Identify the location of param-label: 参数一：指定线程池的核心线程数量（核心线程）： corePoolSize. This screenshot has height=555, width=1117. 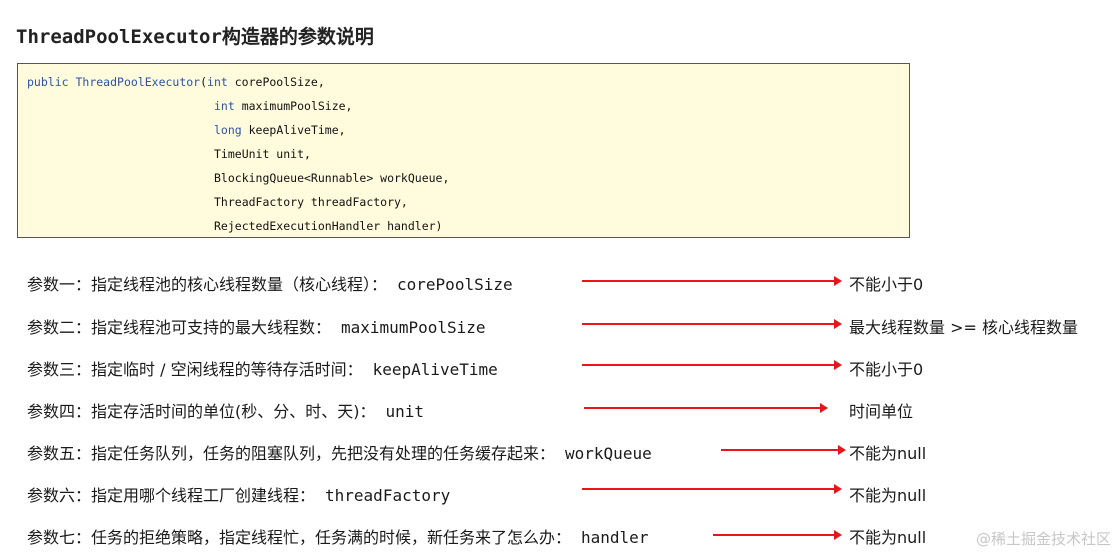
(270, 283).